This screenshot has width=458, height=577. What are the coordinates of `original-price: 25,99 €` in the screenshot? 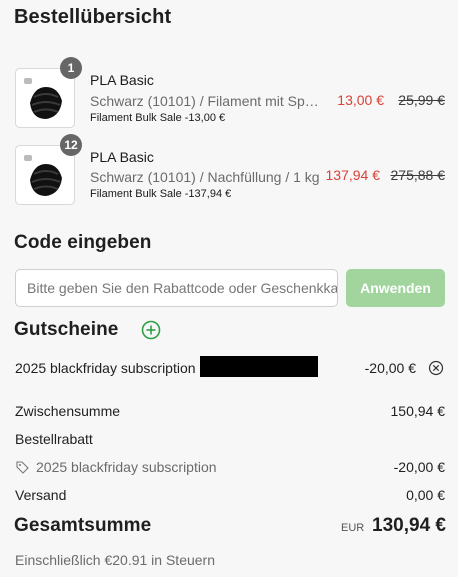 It's located at (421, 100).